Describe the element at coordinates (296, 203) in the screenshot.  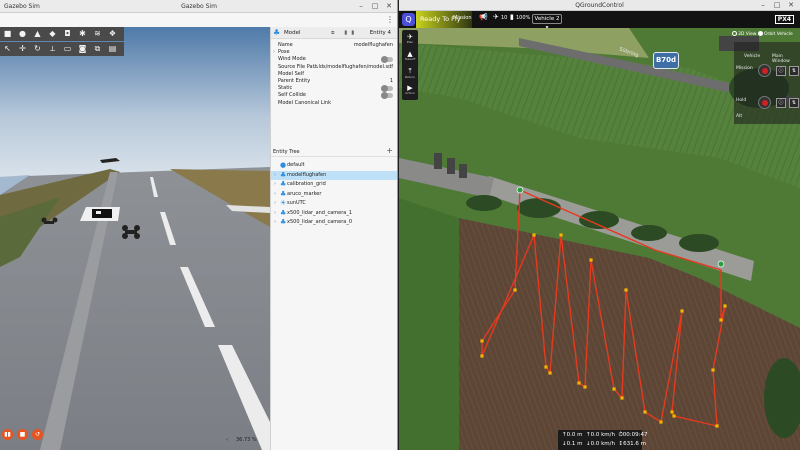
I see `tree-item-label: sunUTC` at that location.